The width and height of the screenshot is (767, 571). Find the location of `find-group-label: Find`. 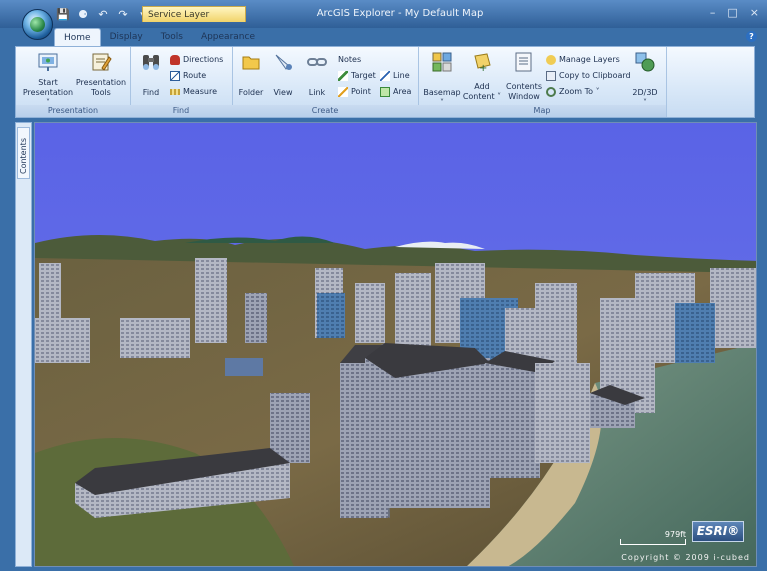

find-group-label: Find is located at coordinates (181, 111).